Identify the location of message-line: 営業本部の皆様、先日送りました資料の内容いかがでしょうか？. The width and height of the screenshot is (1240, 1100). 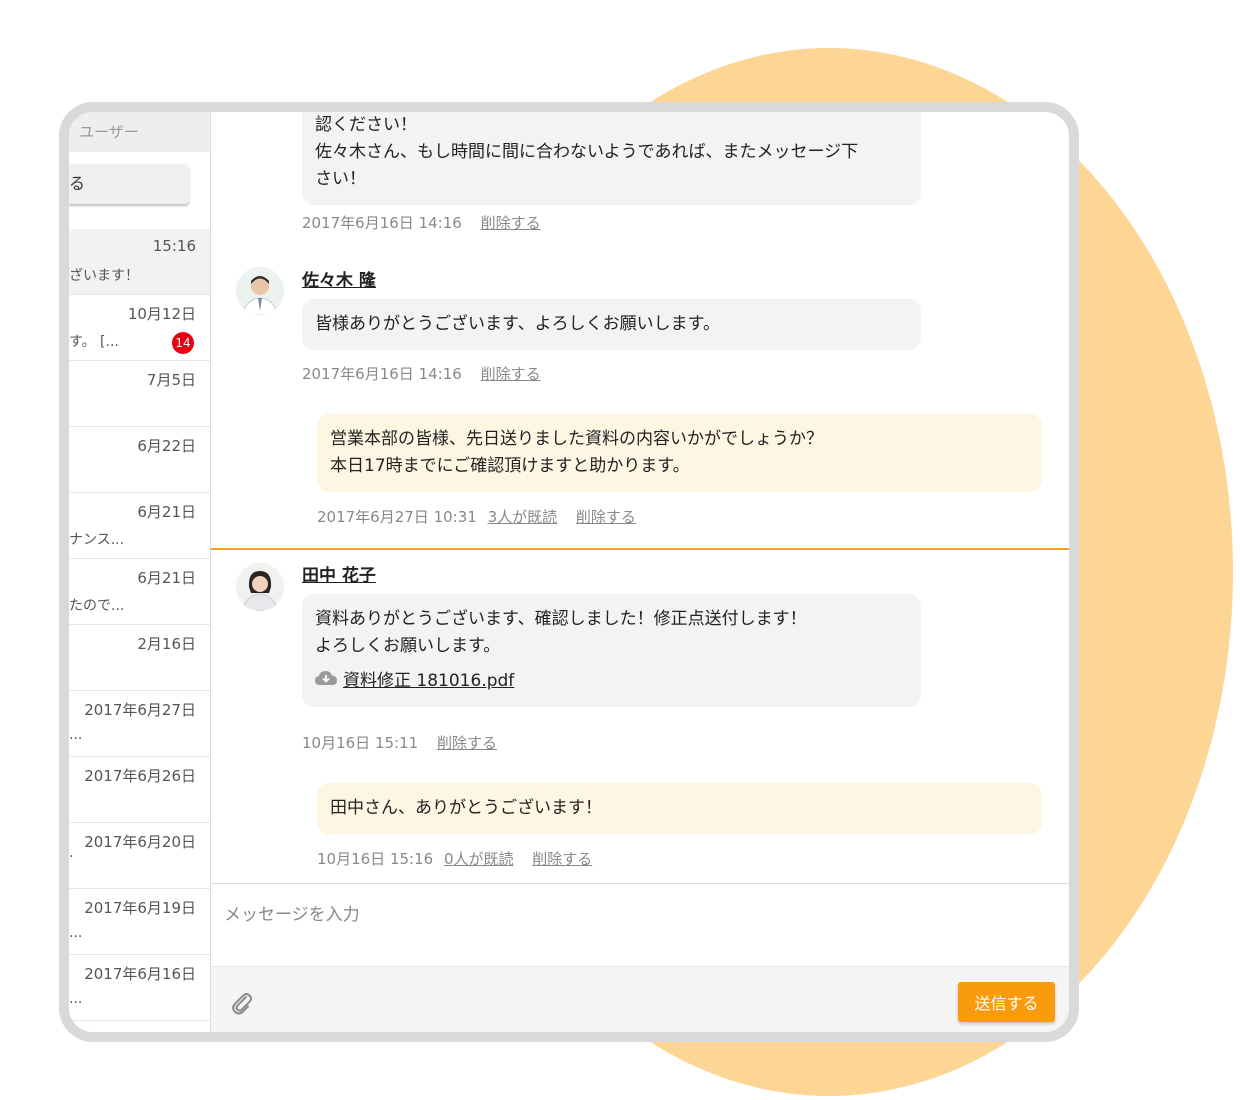
(576, 439).